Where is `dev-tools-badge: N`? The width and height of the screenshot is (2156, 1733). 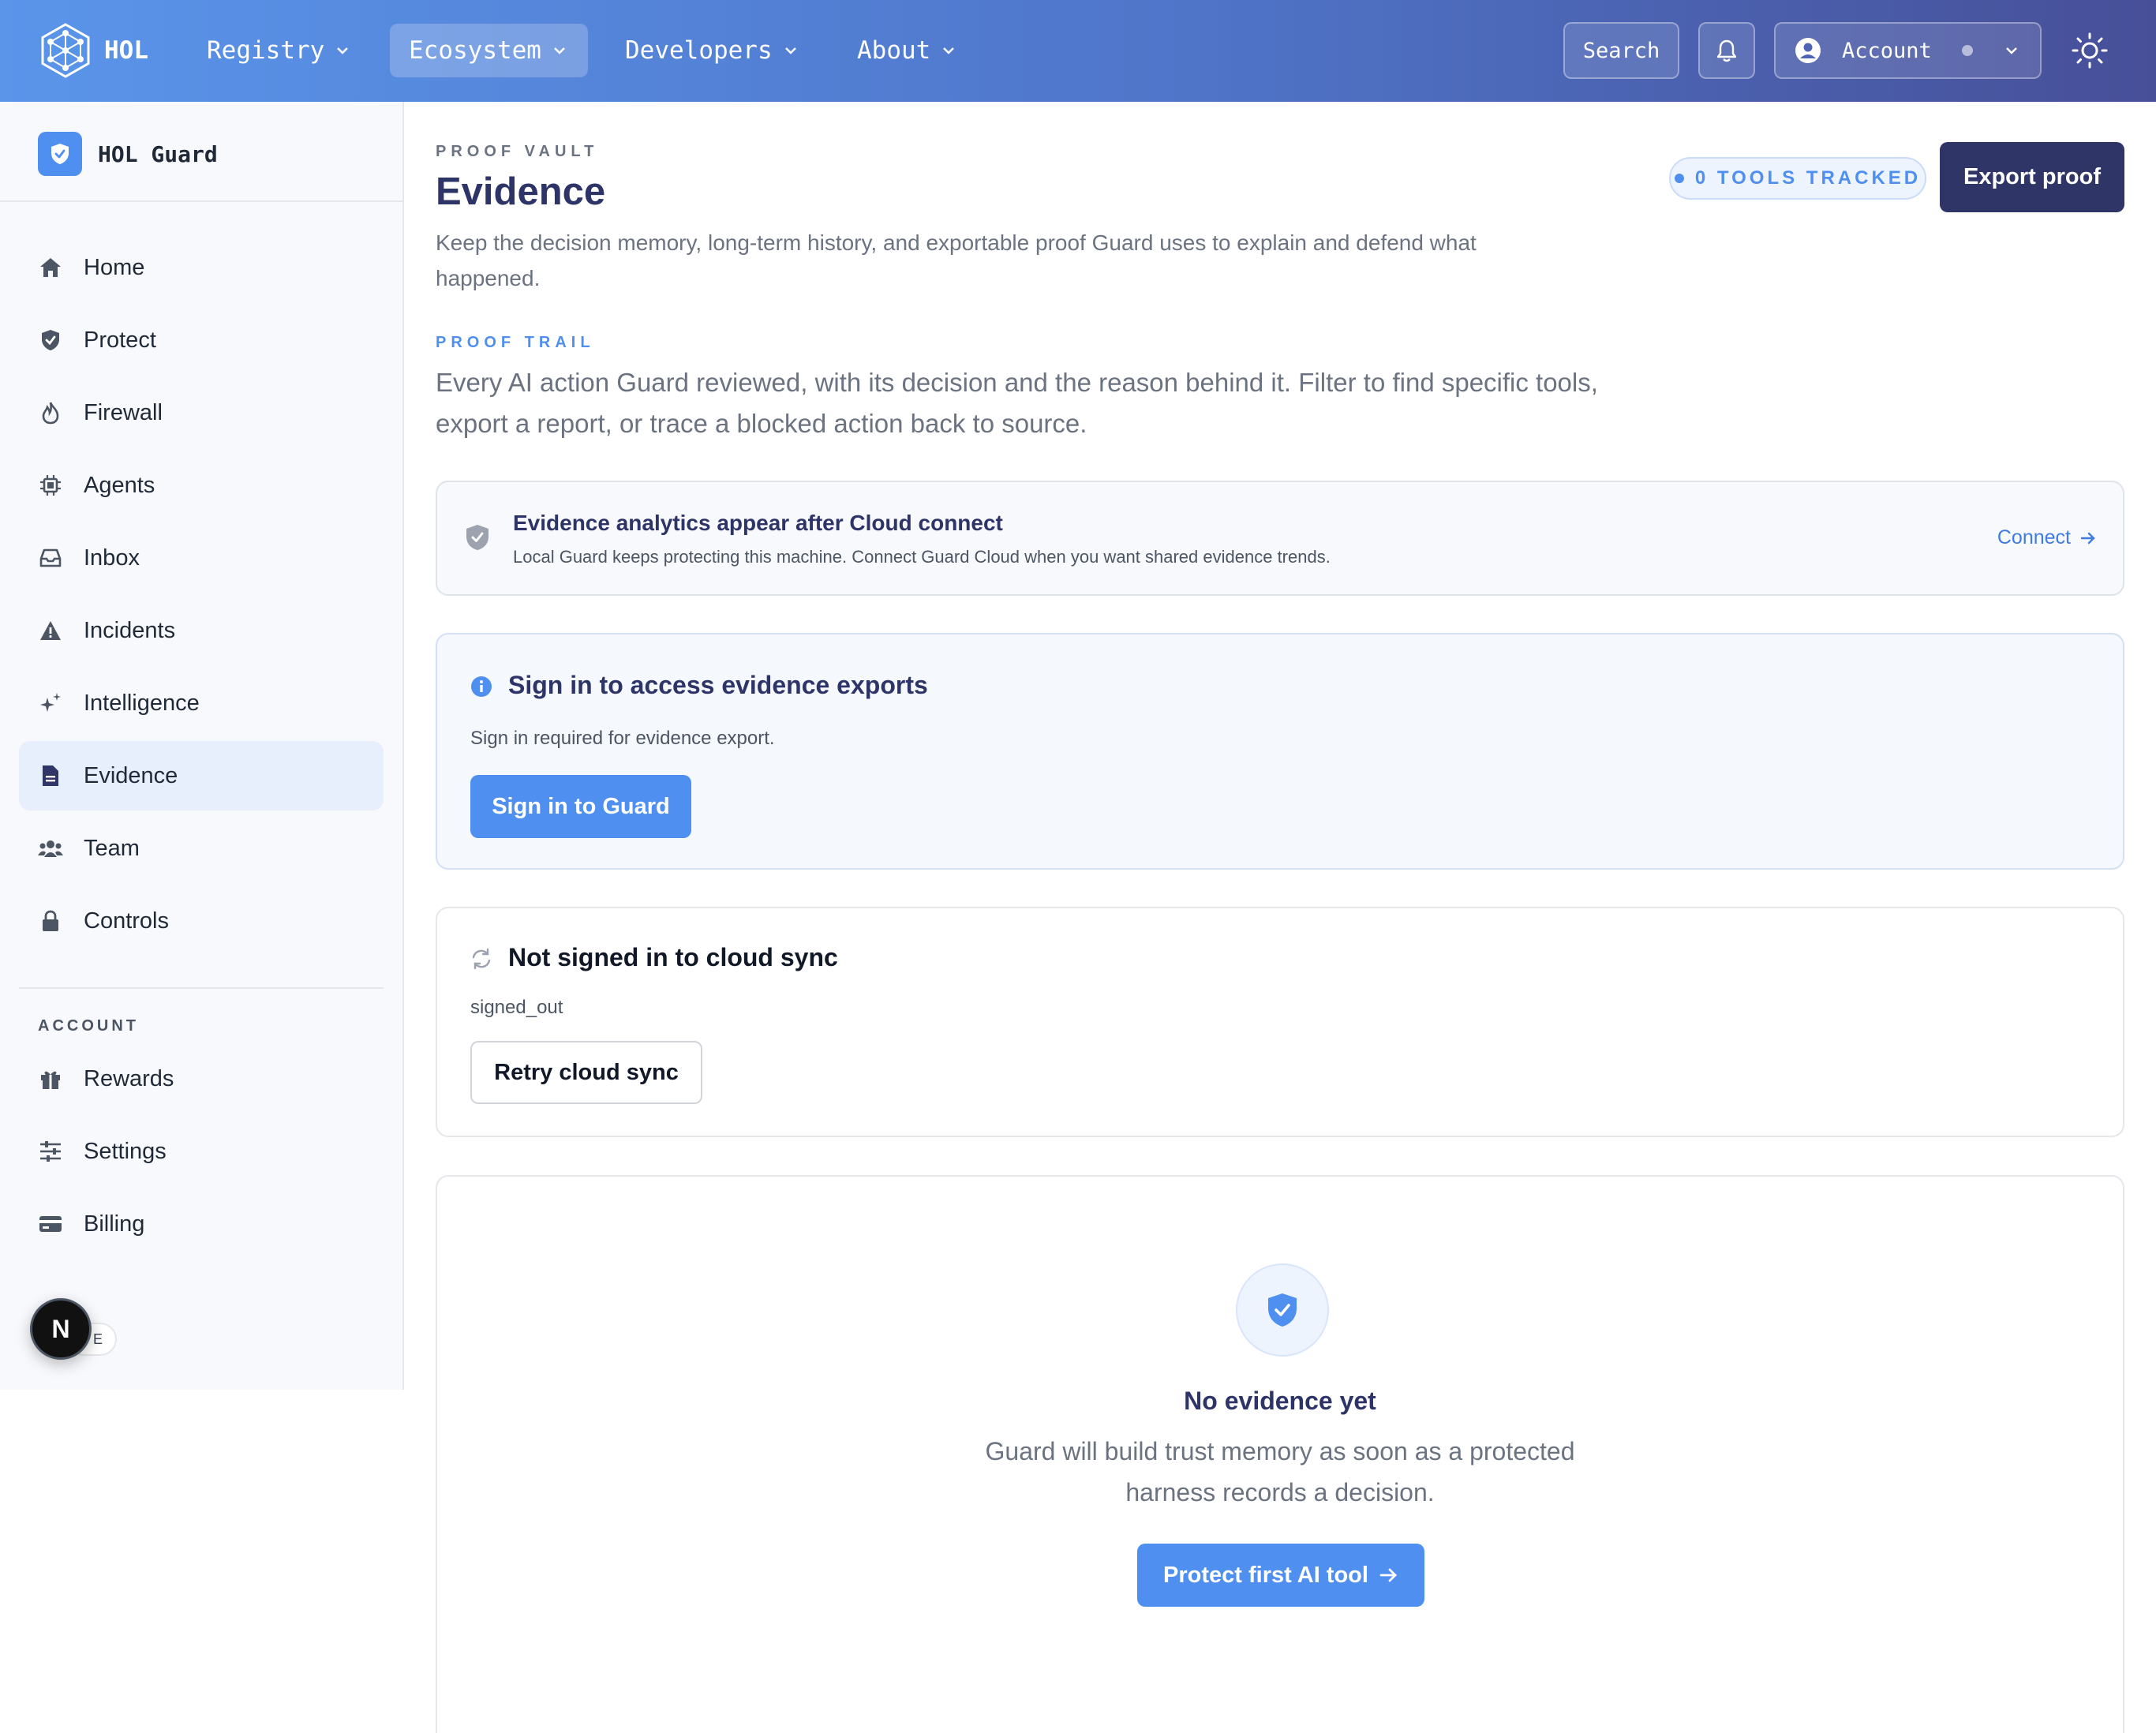
dev-tools-badge: N is located at coordinates (61, 1329).